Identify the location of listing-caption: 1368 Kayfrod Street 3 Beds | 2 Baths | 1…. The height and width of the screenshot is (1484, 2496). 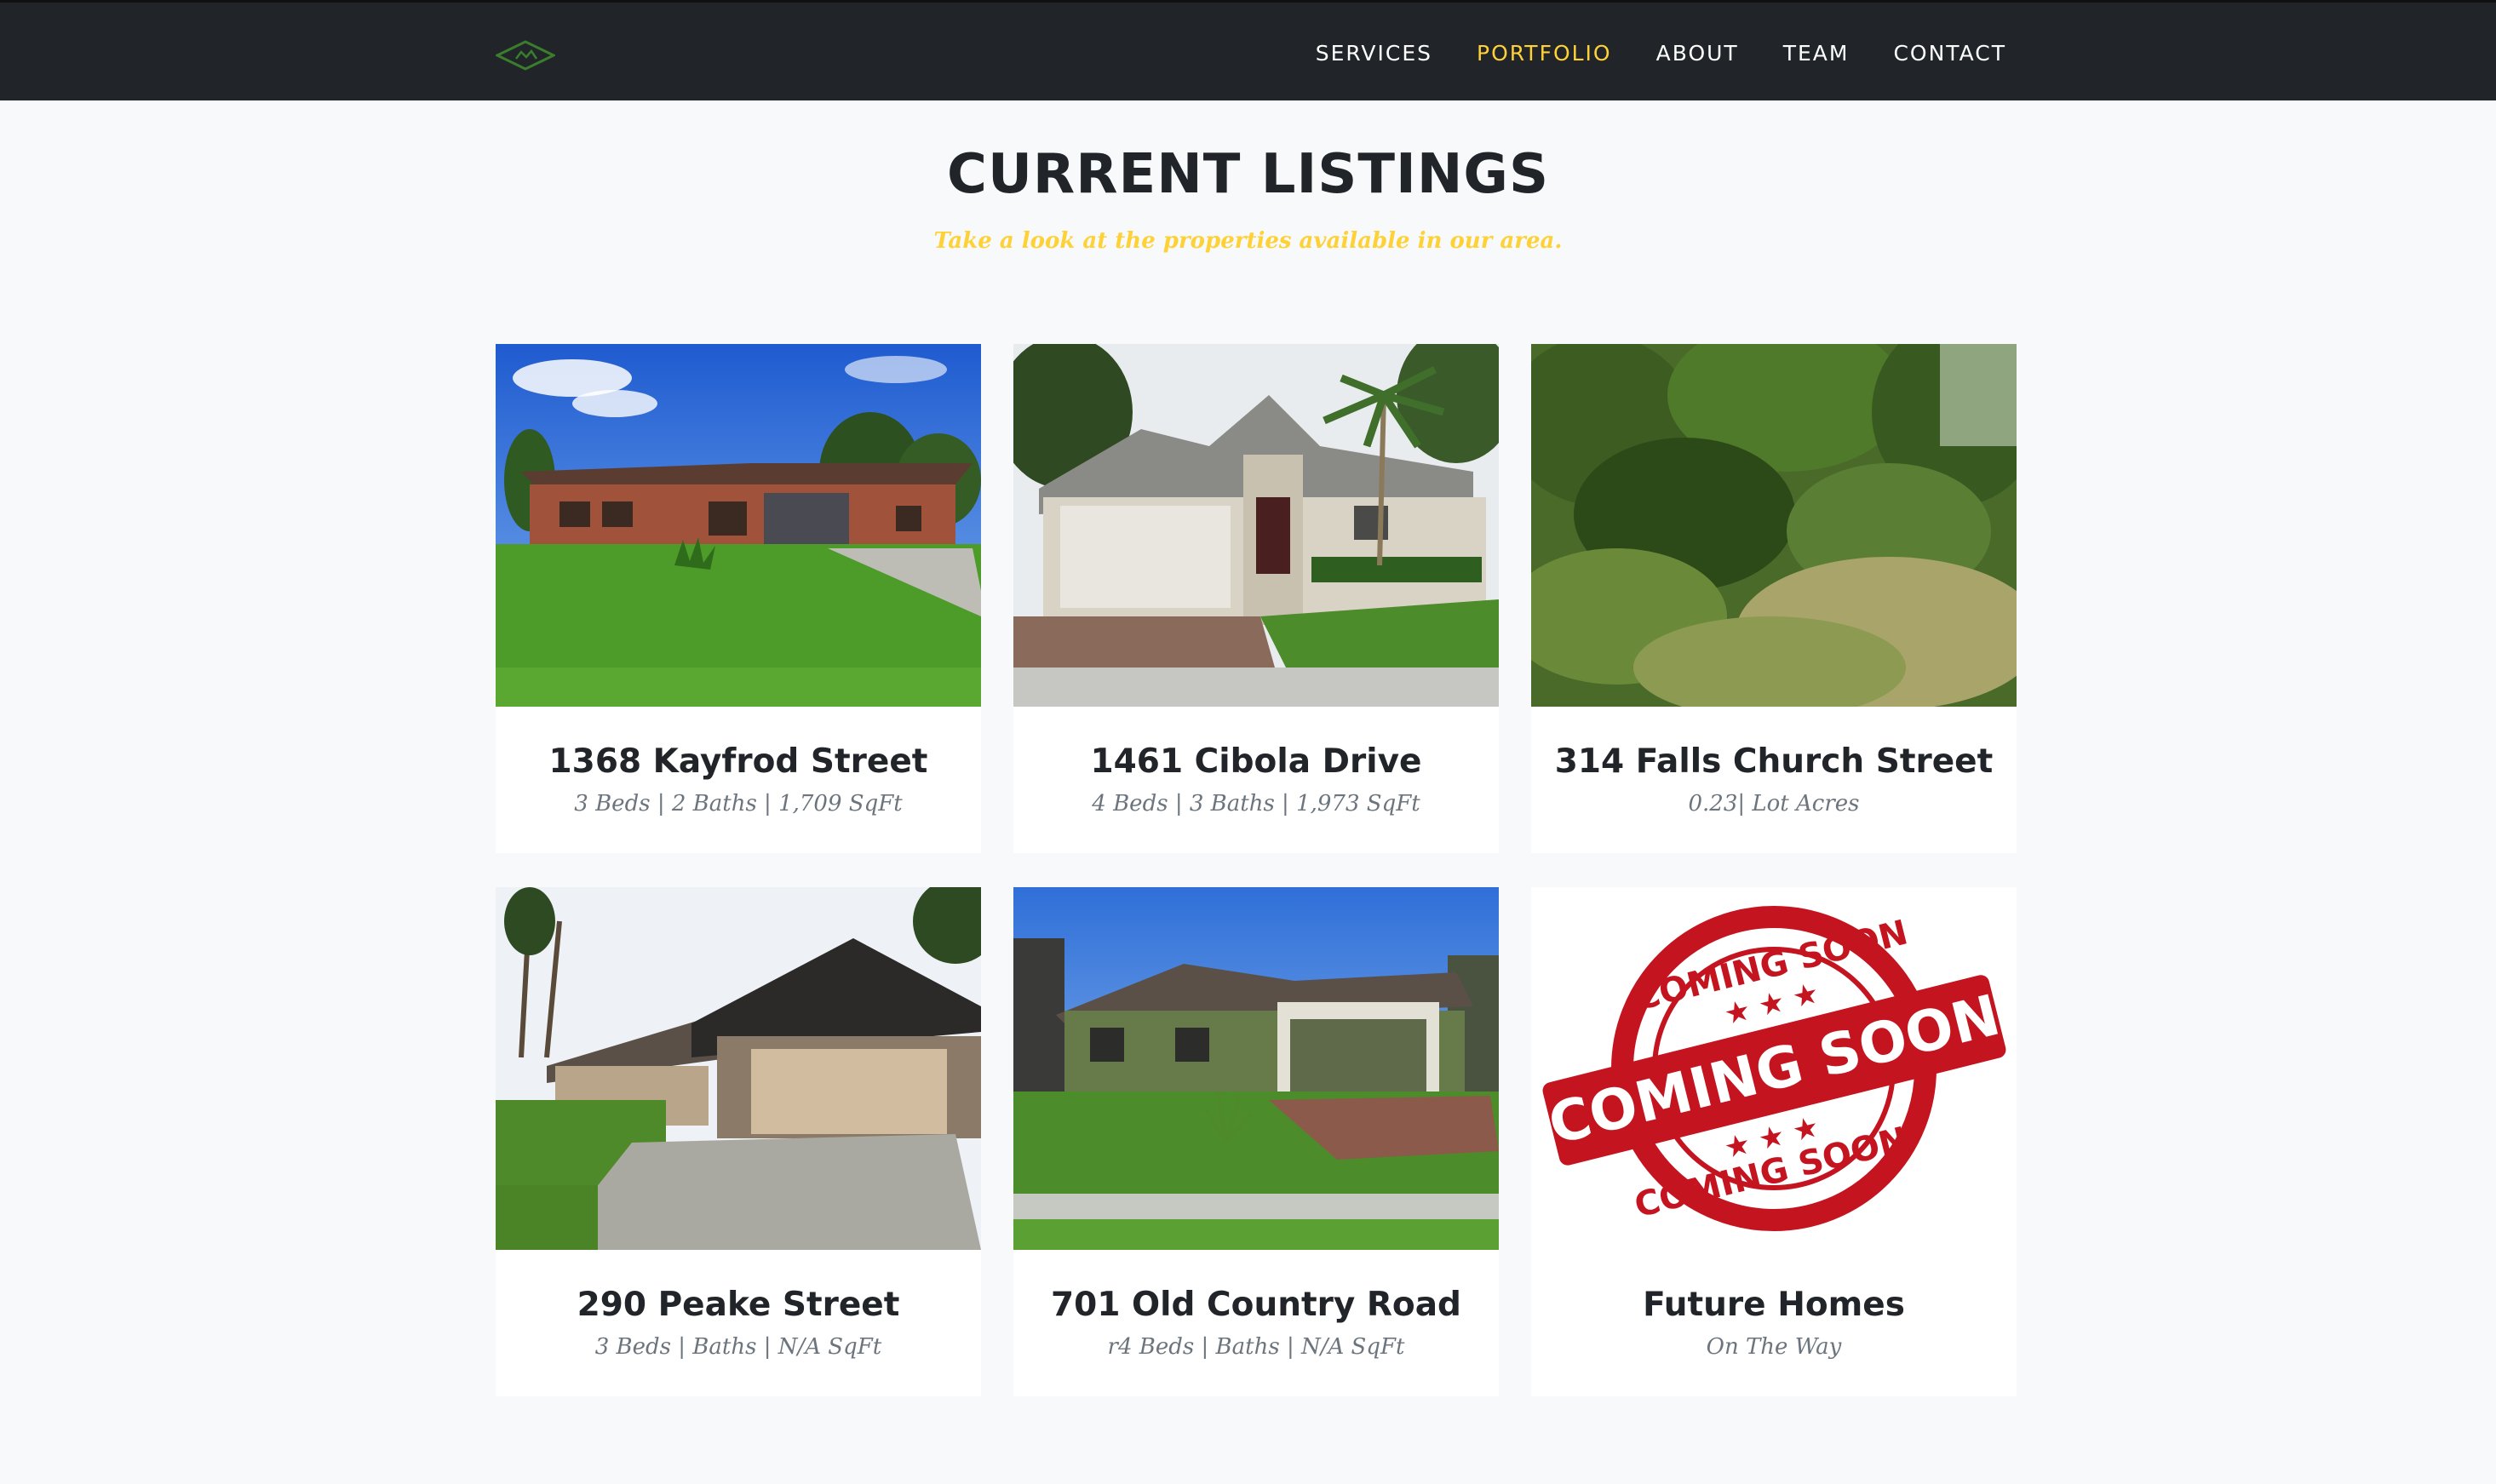
(739, 780).